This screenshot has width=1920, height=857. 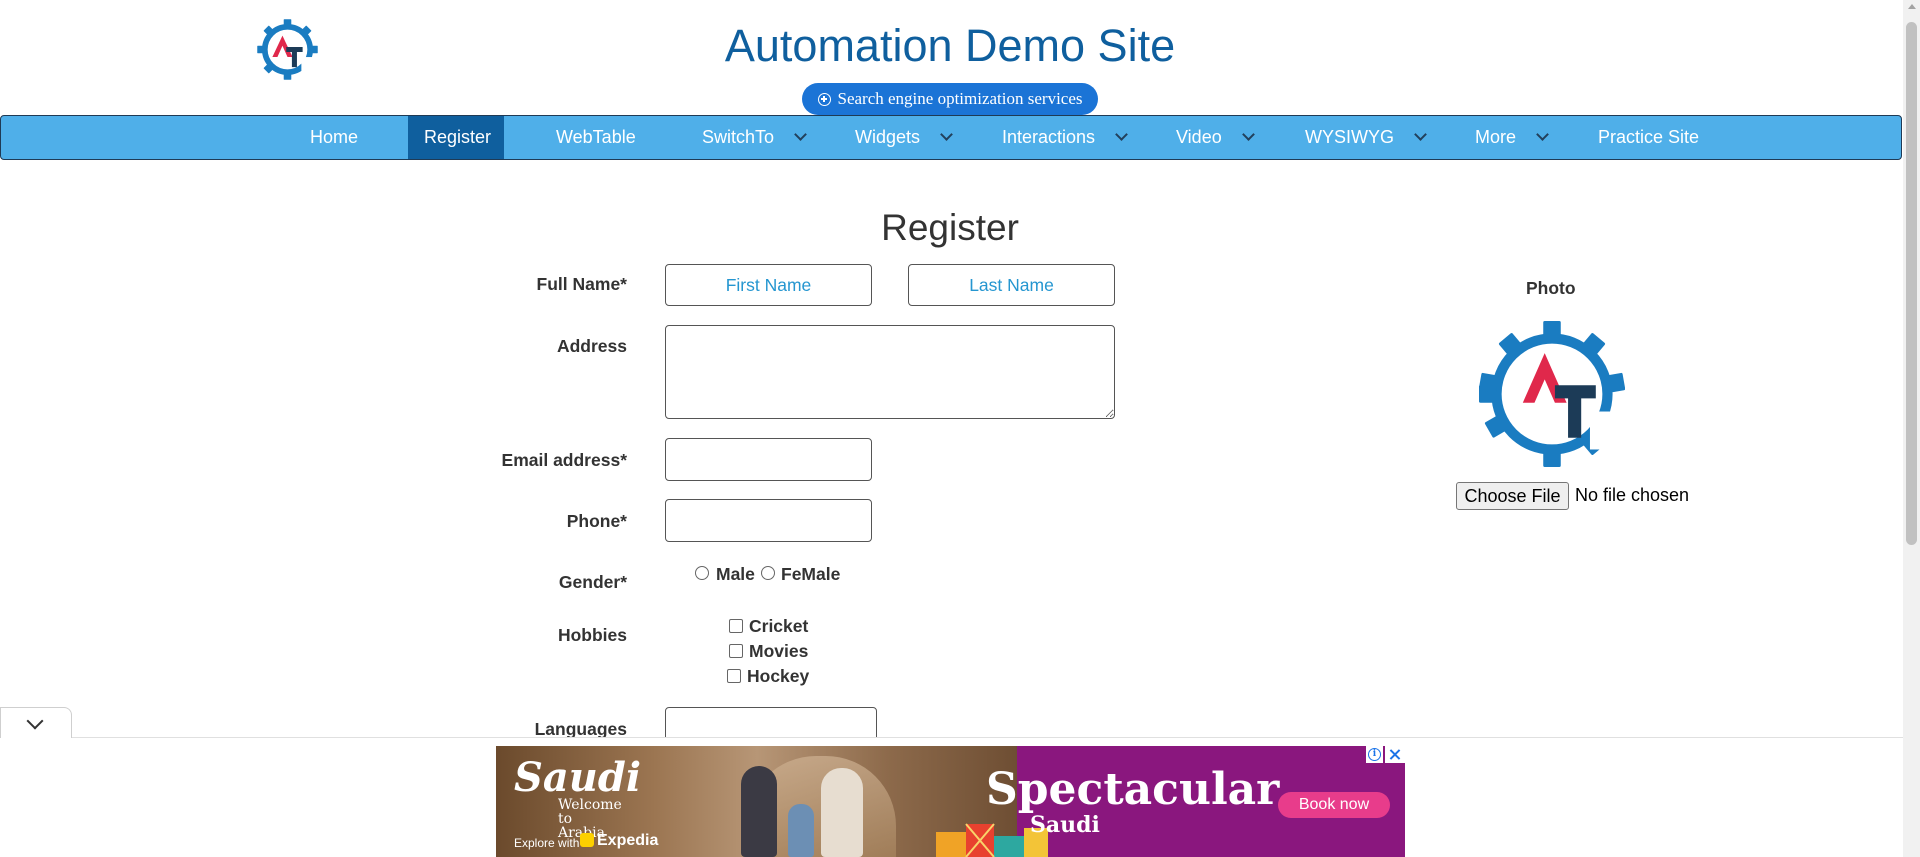 What do you see at coordinates (736, 626) in the screenshot?
I see `hobby-cricket-checkbox` at bounding box center [736, 626].